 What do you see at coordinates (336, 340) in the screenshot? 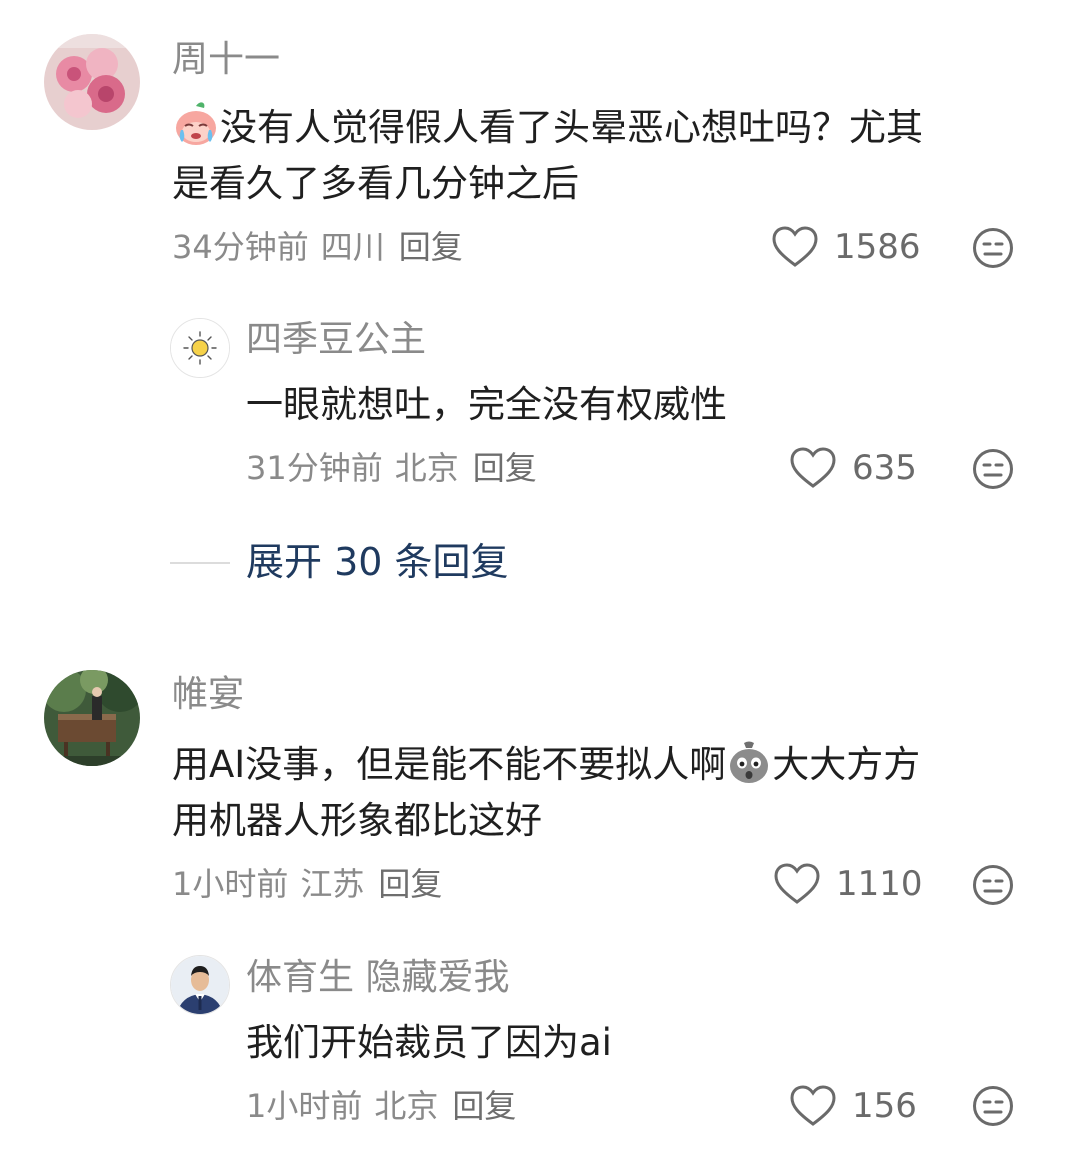
I see `reply-username: 四季豆公主` at bounding box center [336, 340].